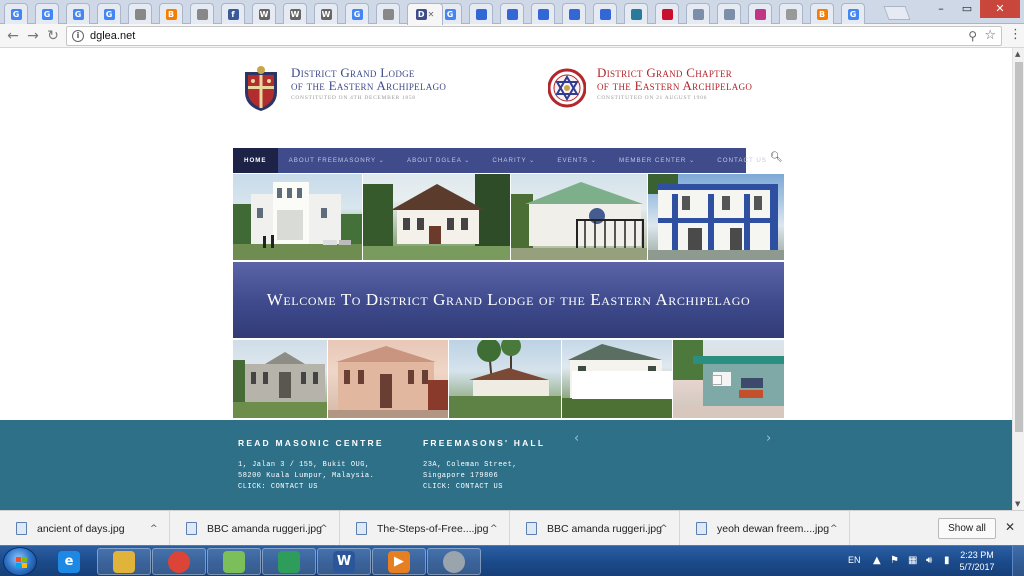 Image resolution: width=1024 pixels, height=576 pixels. I want to click on browser-tab: D ✕, so click(425, 14).